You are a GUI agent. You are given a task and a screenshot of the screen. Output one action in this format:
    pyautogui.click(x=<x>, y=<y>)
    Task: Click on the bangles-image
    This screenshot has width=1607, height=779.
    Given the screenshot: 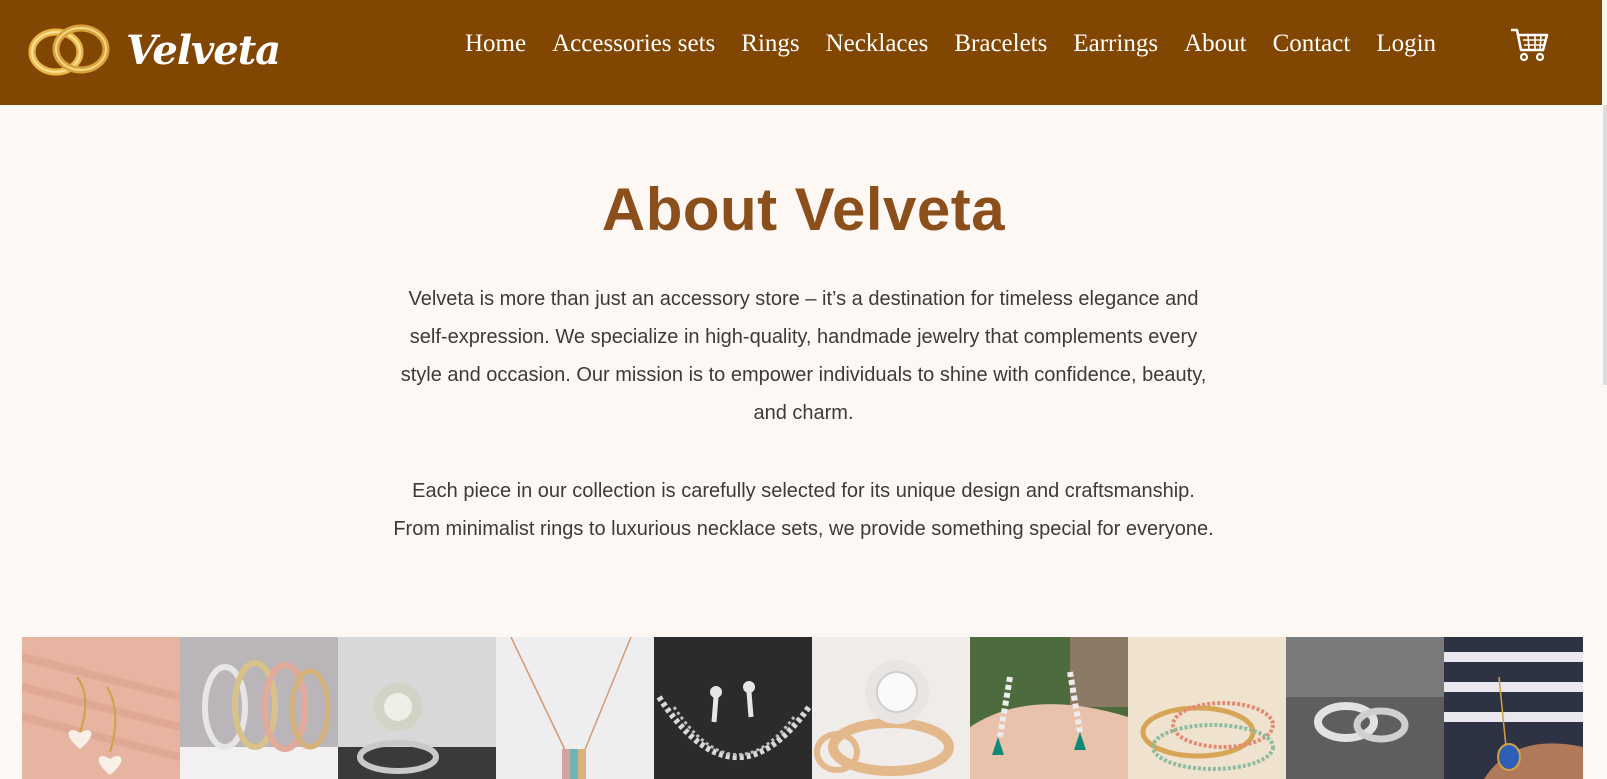 What is the action you would take?
    pyautogui.click(x=259, y=708)
    